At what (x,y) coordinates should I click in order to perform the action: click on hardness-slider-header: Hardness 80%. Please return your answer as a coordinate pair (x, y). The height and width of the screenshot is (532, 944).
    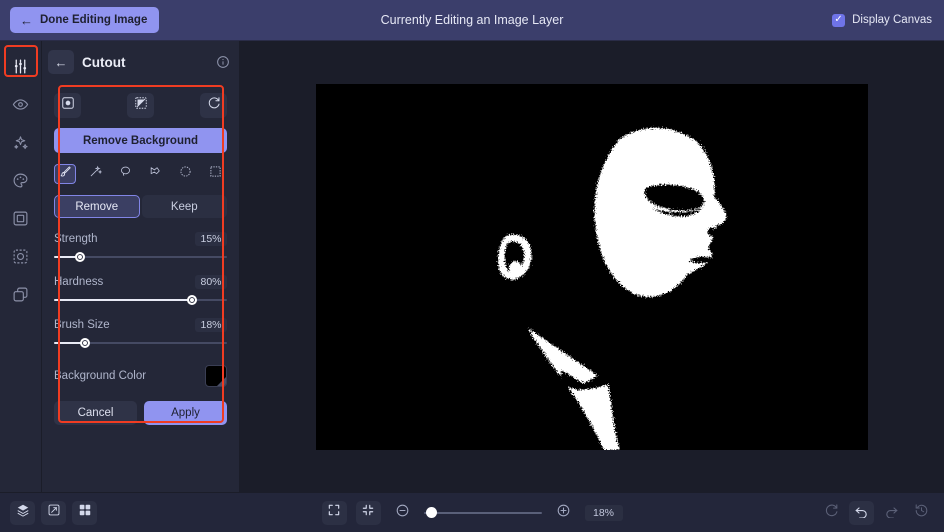
    Looking at the image, I should click on (140, 282).